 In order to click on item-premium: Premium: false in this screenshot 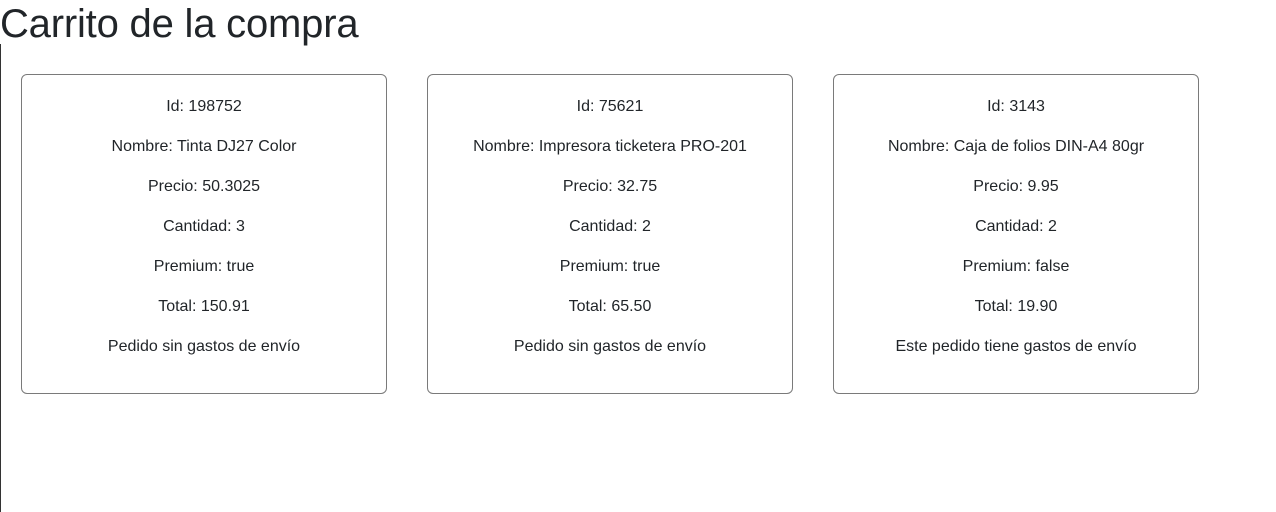, I will do `click(1016, 266)`.